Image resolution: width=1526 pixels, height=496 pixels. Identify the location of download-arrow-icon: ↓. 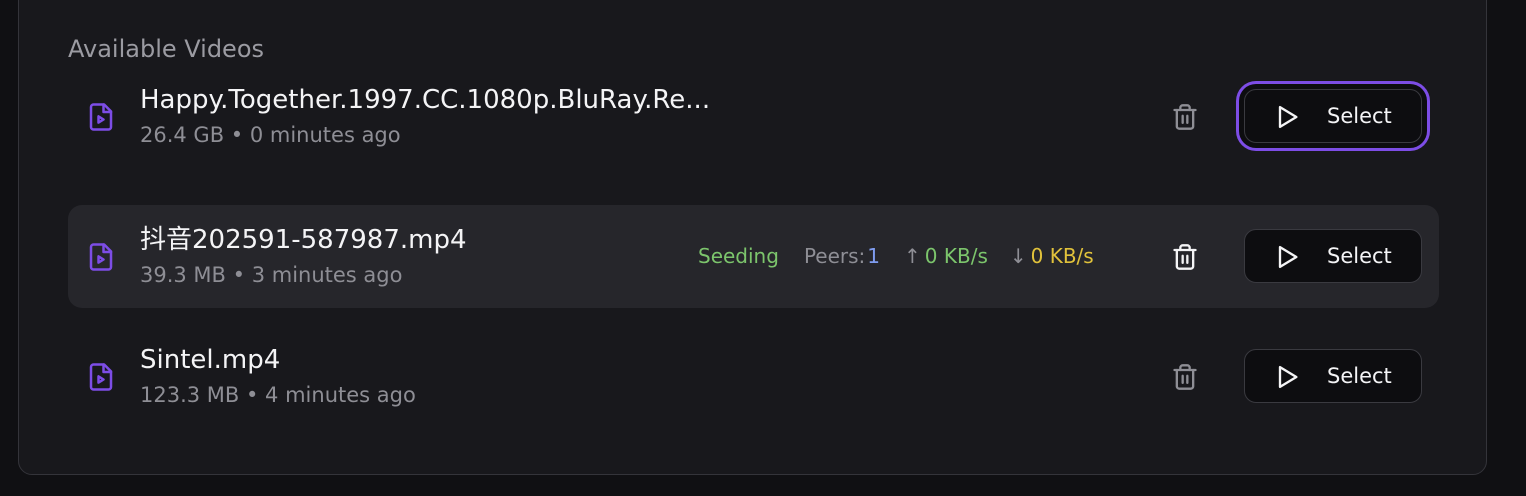
(1018, 256).